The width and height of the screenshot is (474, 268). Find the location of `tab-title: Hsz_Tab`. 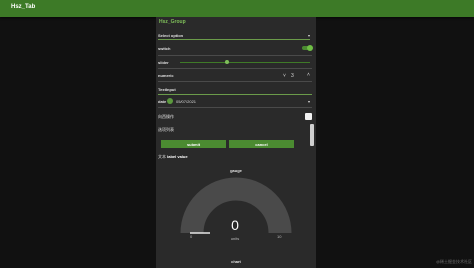

tab-title: Hsz_Tab is located at coordinates (23, 7).